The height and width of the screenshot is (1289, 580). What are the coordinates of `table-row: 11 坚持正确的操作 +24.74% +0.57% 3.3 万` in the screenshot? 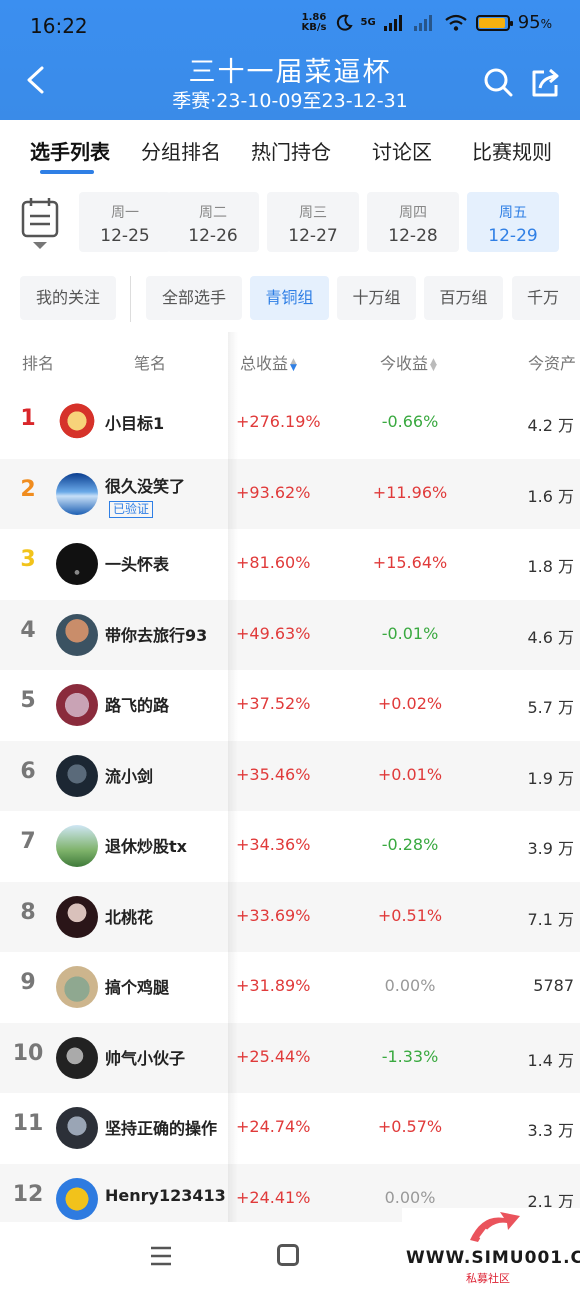 It's located at (290, 1128).